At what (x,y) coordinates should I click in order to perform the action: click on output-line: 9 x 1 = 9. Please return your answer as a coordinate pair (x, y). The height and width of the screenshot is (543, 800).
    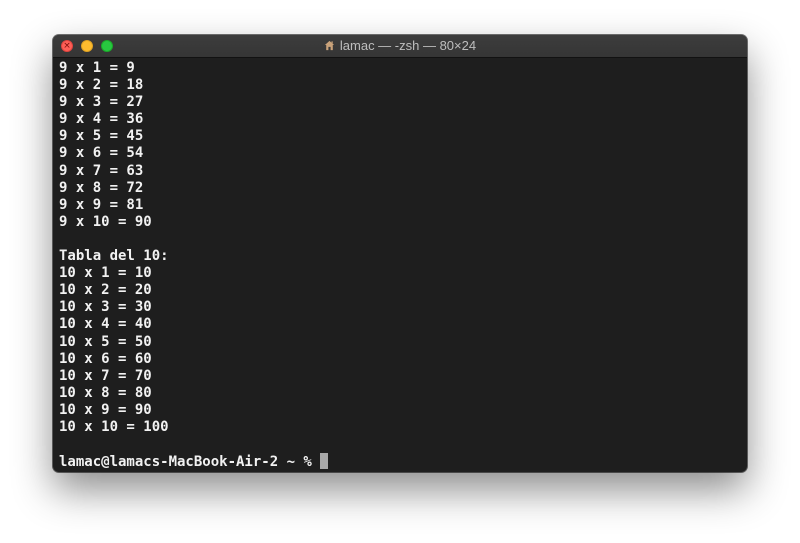
    Looking at the image, I should click on (97, 68).